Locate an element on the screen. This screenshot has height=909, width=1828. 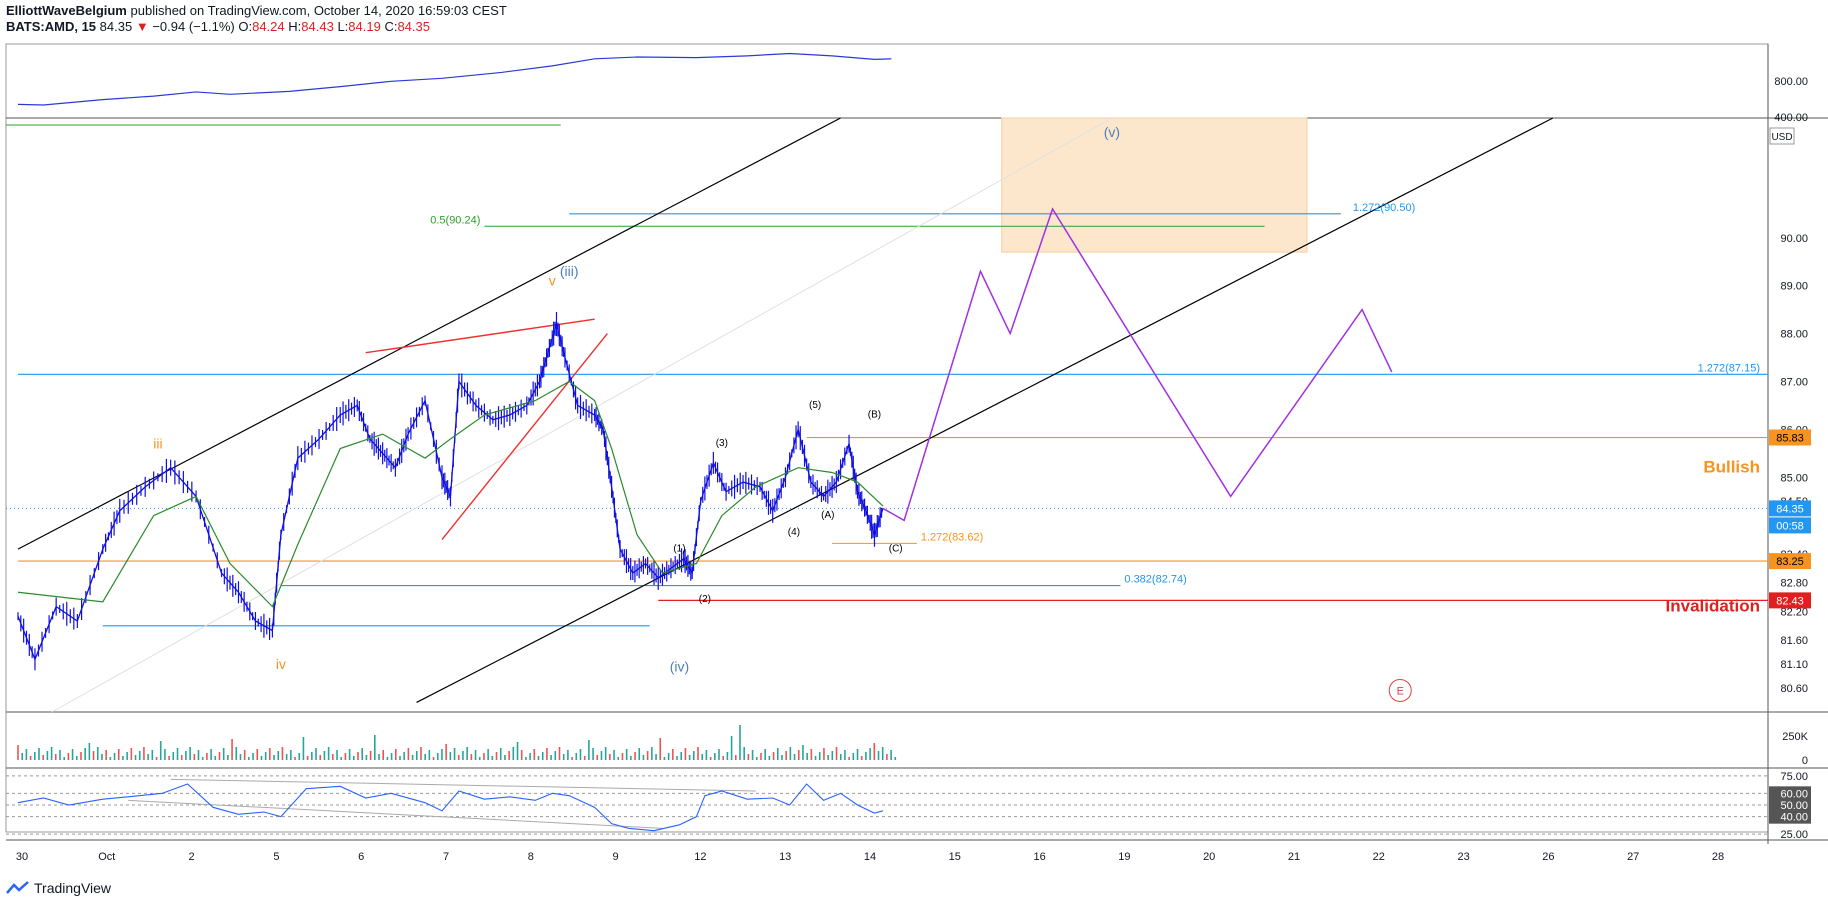
x-axis-tick: 8 is located at coordinates (531, 857).